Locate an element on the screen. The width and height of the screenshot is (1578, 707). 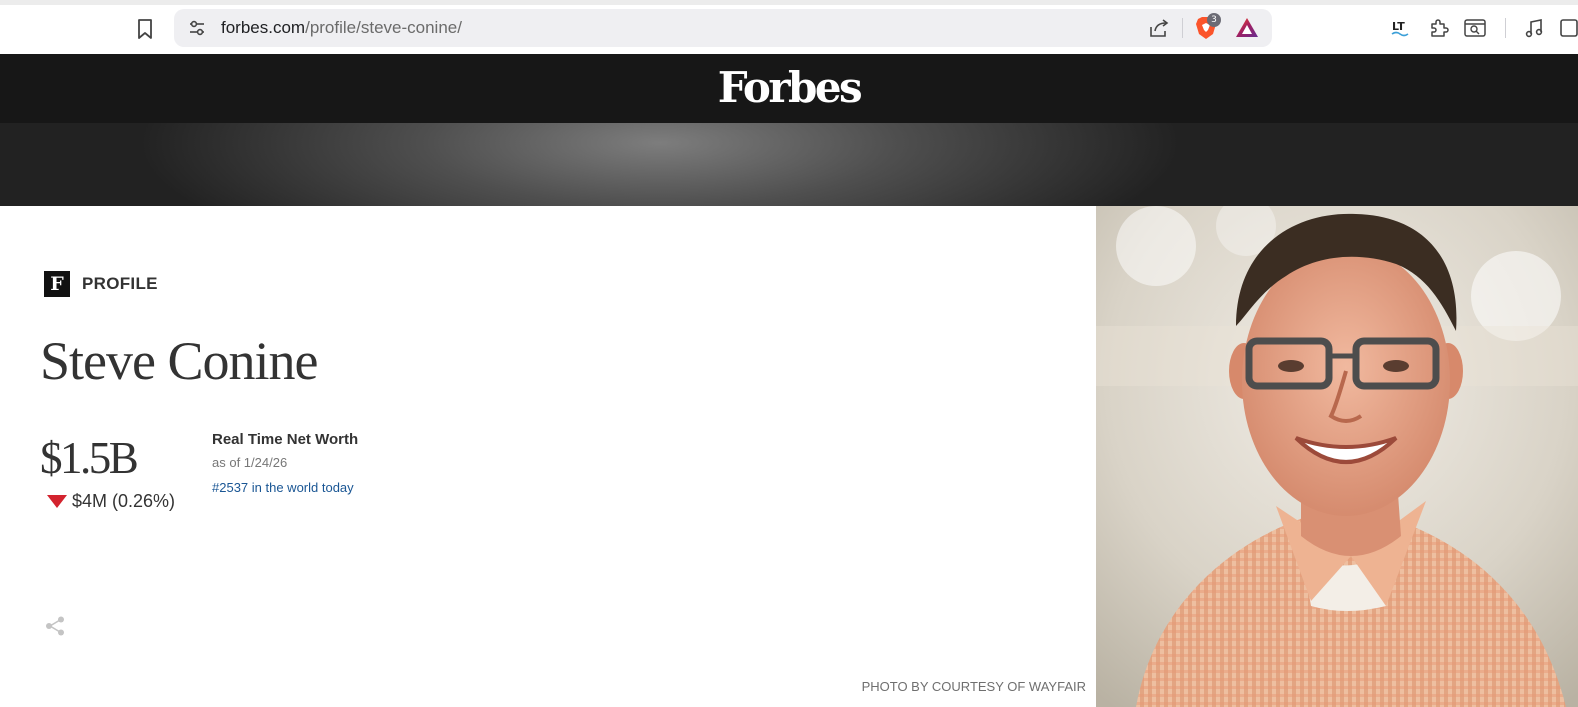
svg-text: LT is located at coordinates (1398, 26).